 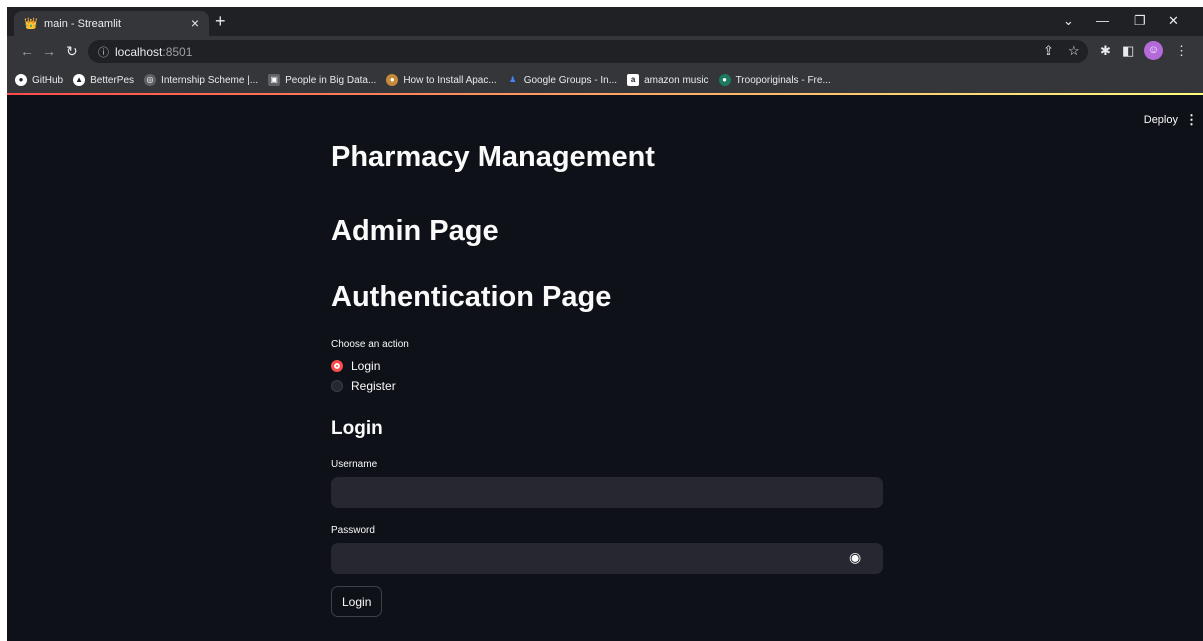 I want to click on google-groups-icon: ♟, so click(x=513, y=79).